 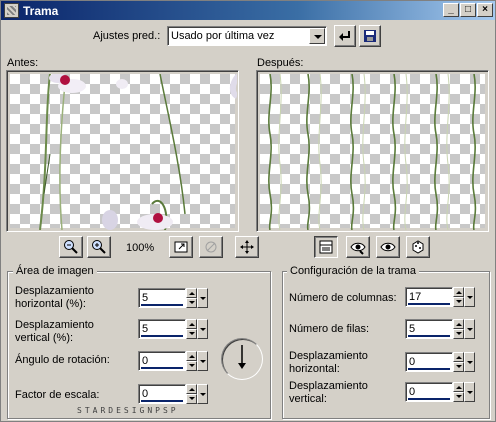 I want to click on minimize-button: _, so click(x=451, y=10).